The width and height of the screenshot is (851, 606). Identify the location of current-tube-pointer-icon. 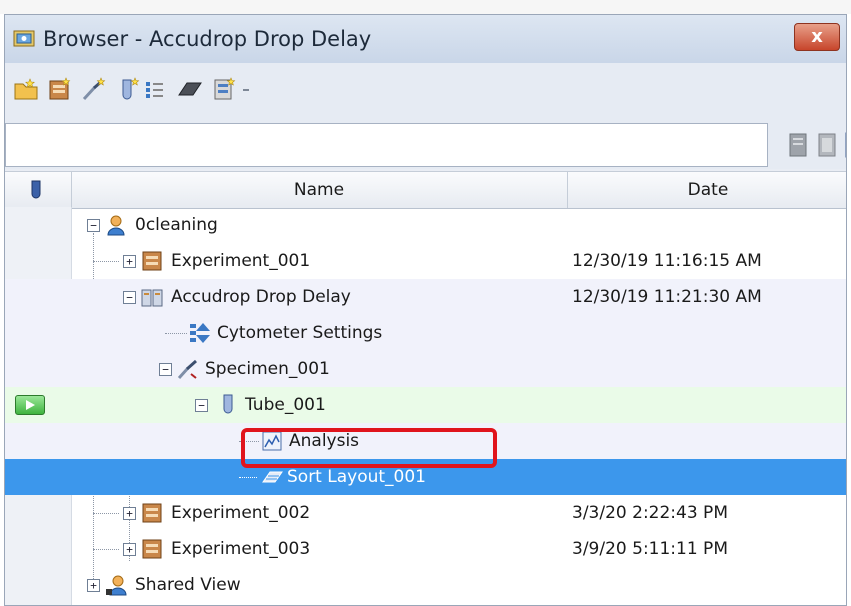
(30, 405).